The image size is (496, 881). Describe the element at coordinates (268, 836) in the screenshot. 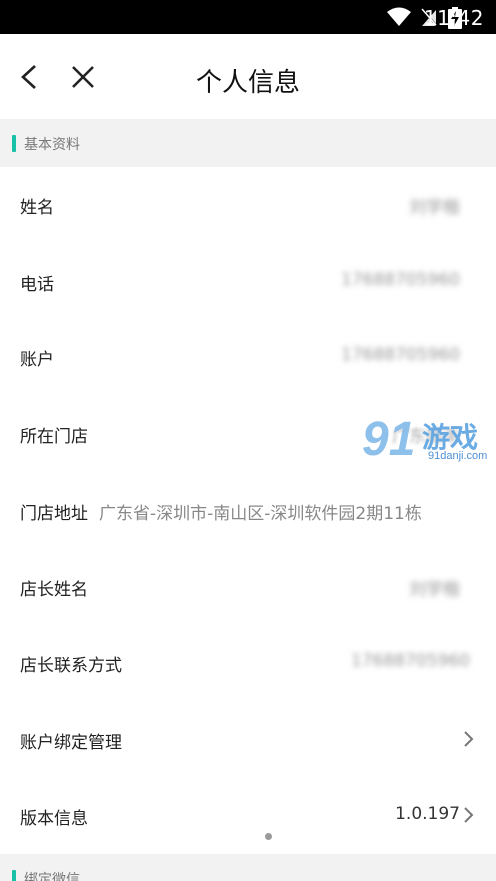

I see `scroll-indicator-dot` at that location.